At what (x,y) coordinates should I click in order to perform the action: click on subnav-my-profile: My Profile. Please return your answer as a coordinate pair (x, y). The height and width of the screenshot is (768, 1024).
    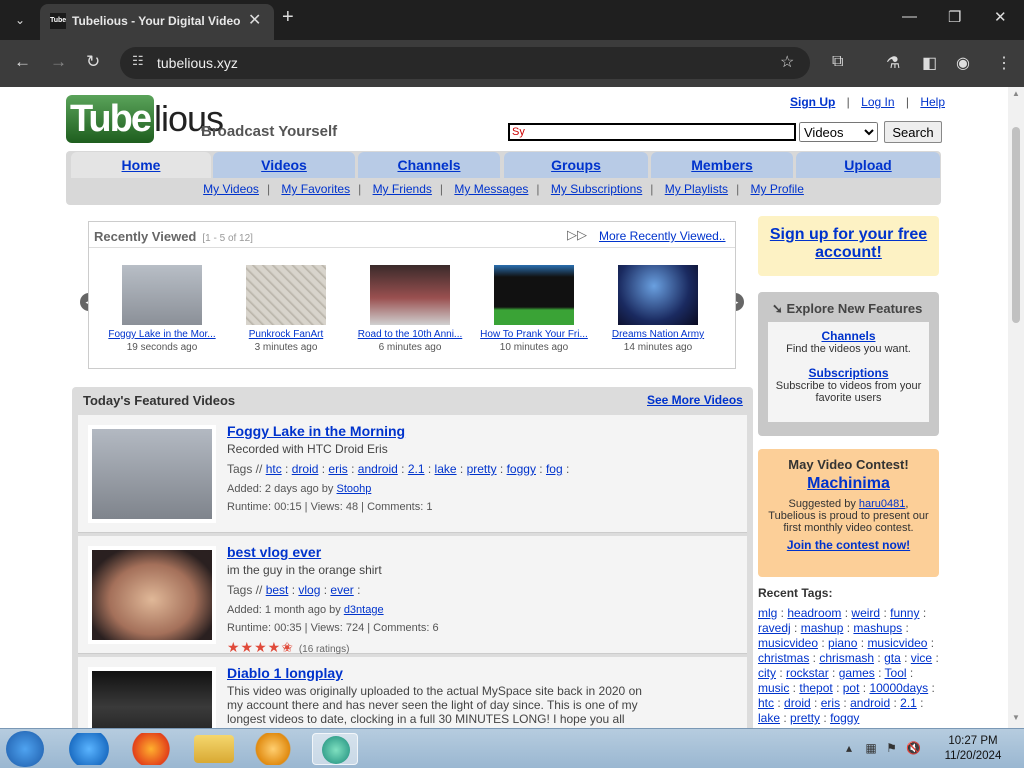
    Looking at the image, I should click on (777, 189).